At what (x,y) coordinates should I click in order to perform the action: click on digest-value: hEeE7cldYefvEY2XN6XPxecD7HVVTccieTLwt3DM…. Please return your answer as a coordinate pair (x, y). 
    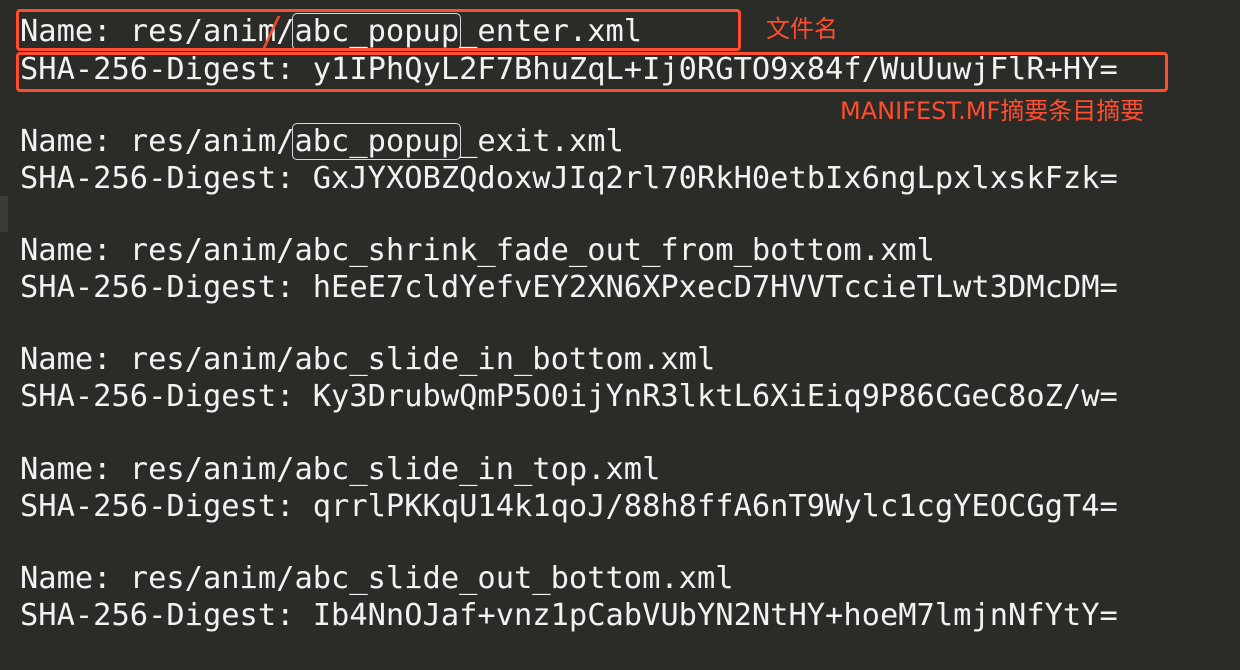
    Looking at the image, I should click on (715, 287).